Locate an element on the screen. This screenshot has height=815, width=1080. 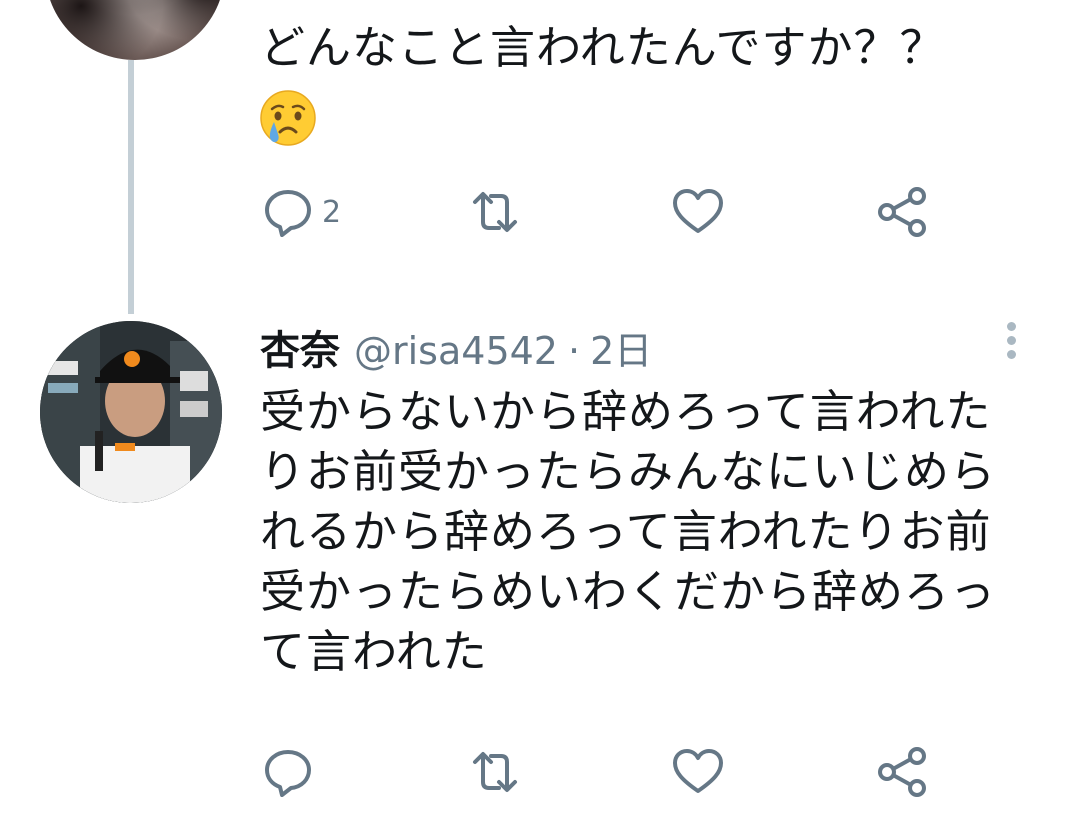
more-icon is located at coordinates (1012, 342).